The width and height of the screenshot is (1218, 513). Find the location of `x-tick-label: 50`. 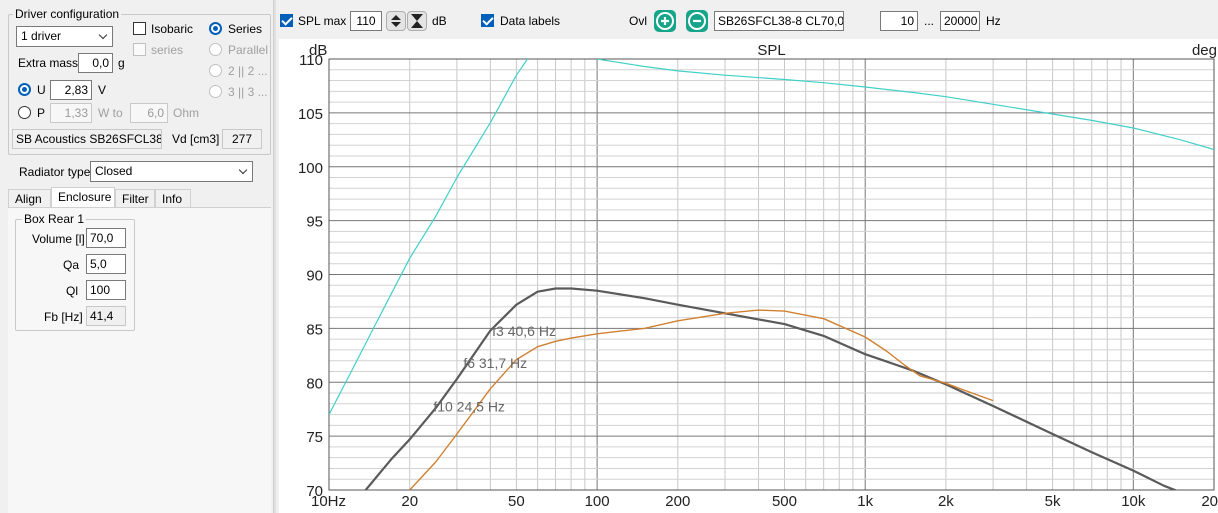

x-tick-label: 50 is located at coordinates (516, 501).